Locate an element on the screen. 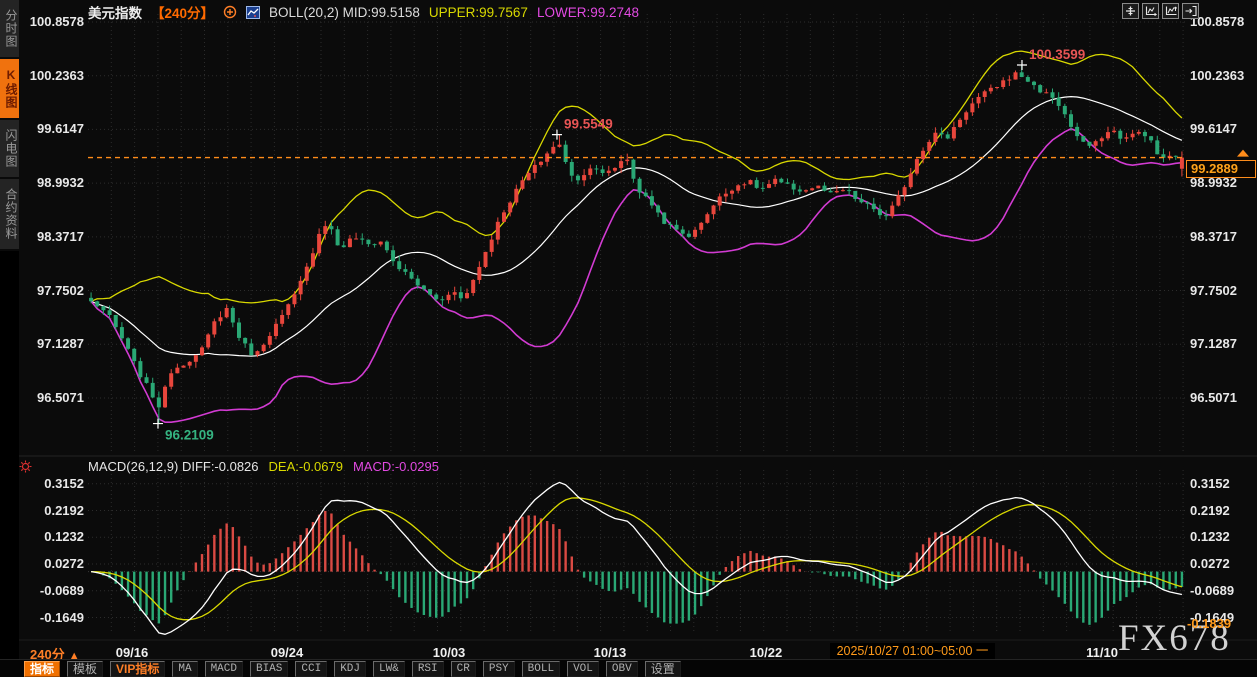  date-tick-label: 10/03 is located at coordinates (449, 652).